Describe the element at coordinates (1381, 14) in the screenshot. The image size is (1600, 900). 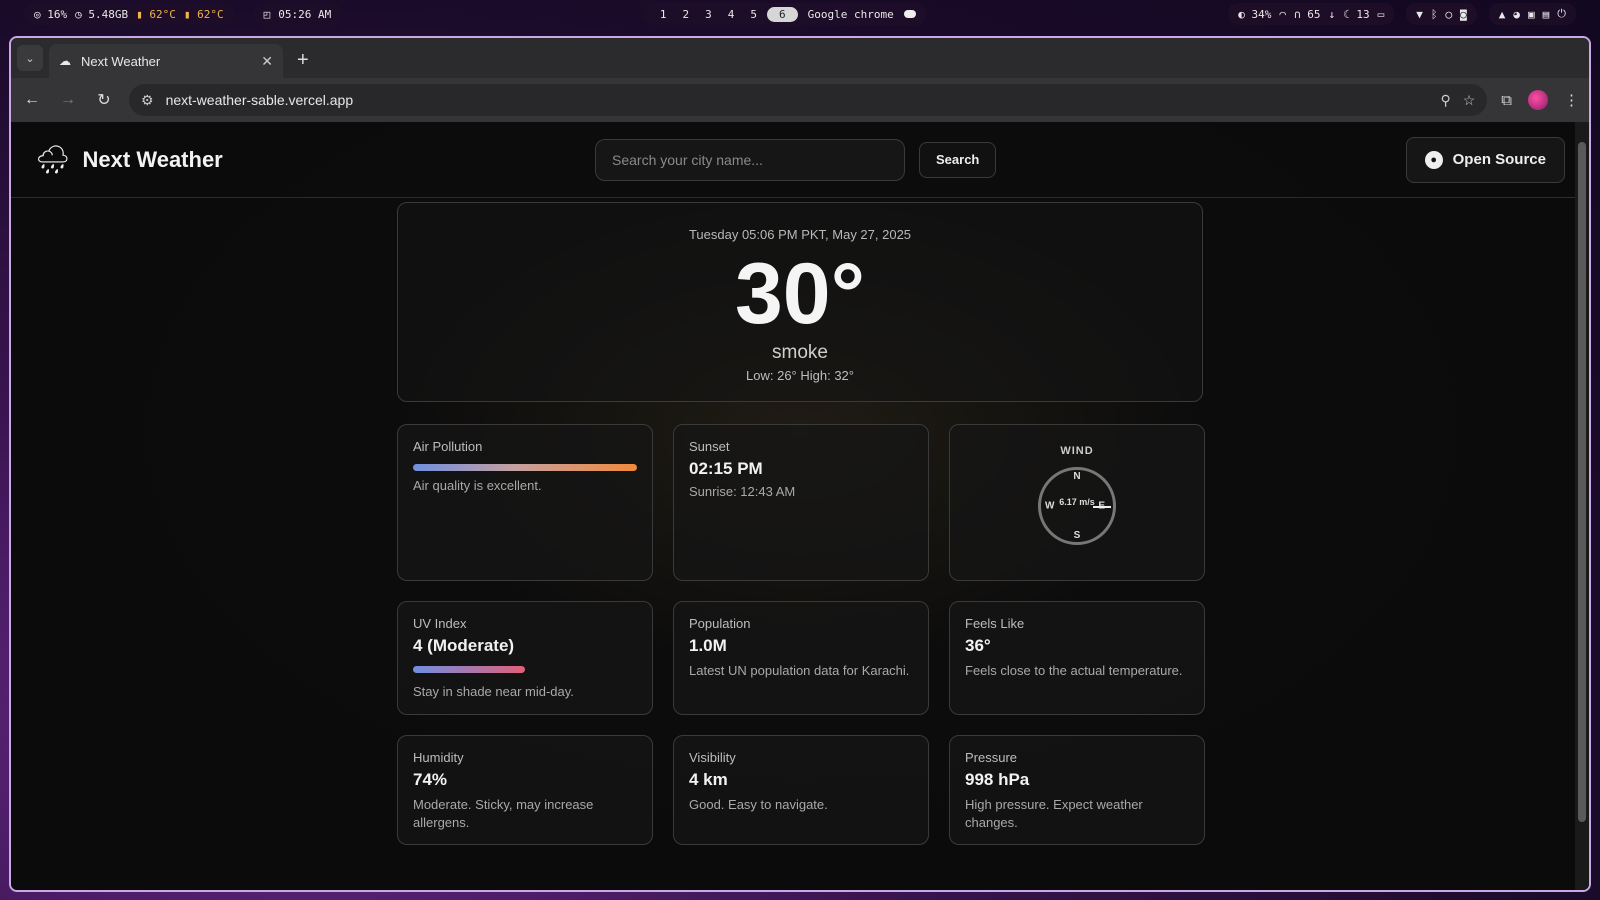
I see `keyboard-icon: ▭` at that location.